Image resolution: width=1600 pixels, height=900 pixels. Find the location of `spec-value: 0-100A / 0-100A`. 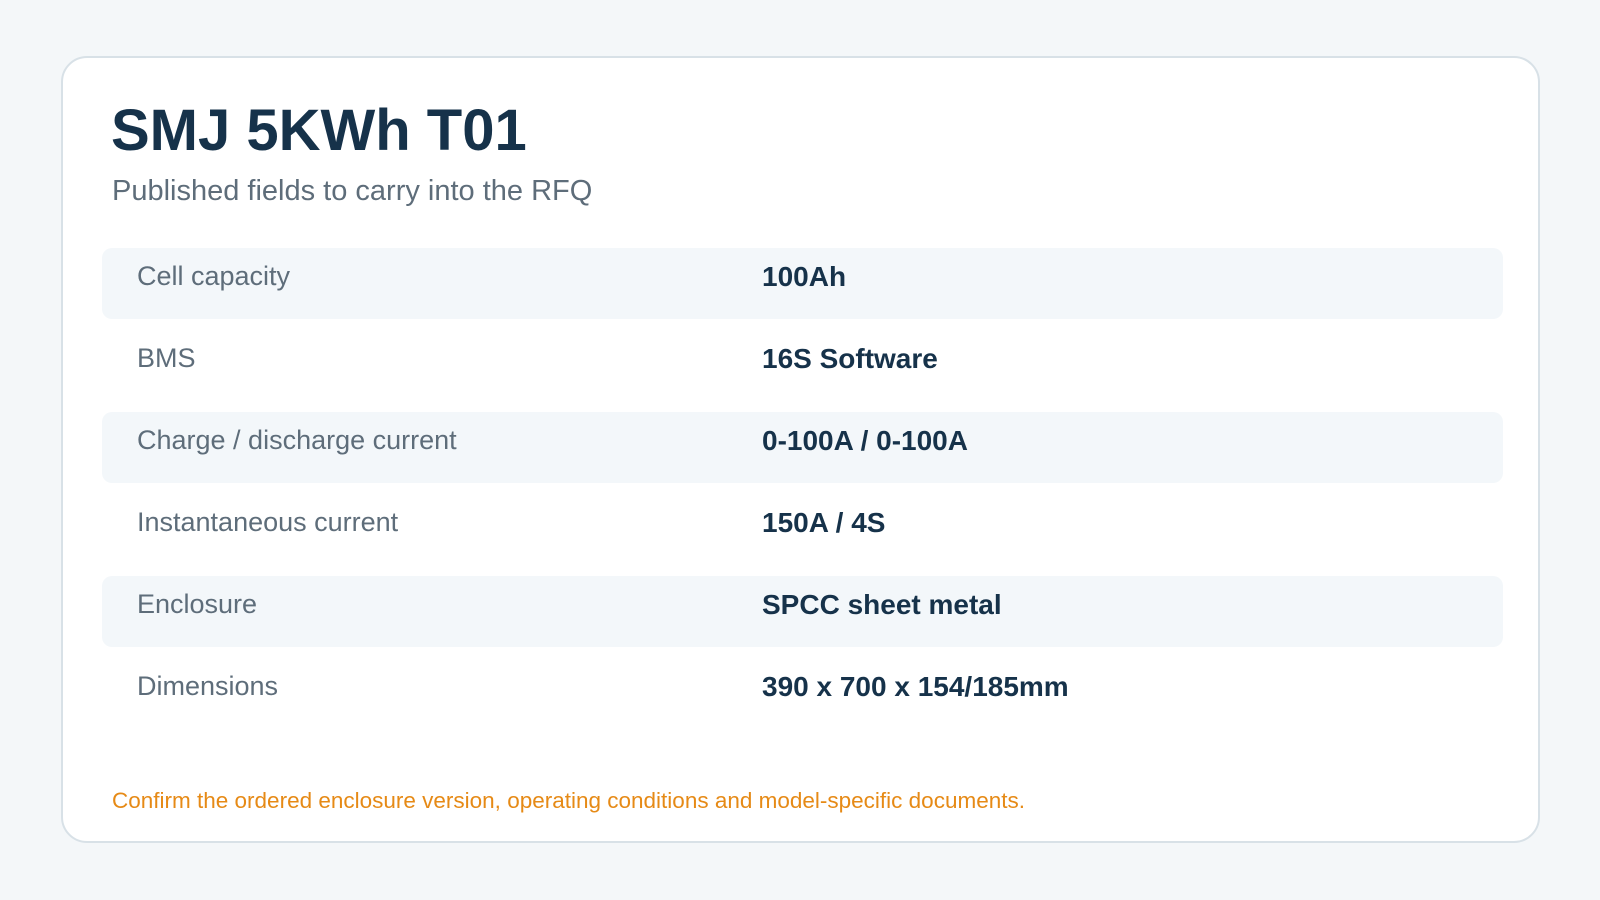

spec-value: 0-100A / 0-100A is located at coordinates (865, 440).